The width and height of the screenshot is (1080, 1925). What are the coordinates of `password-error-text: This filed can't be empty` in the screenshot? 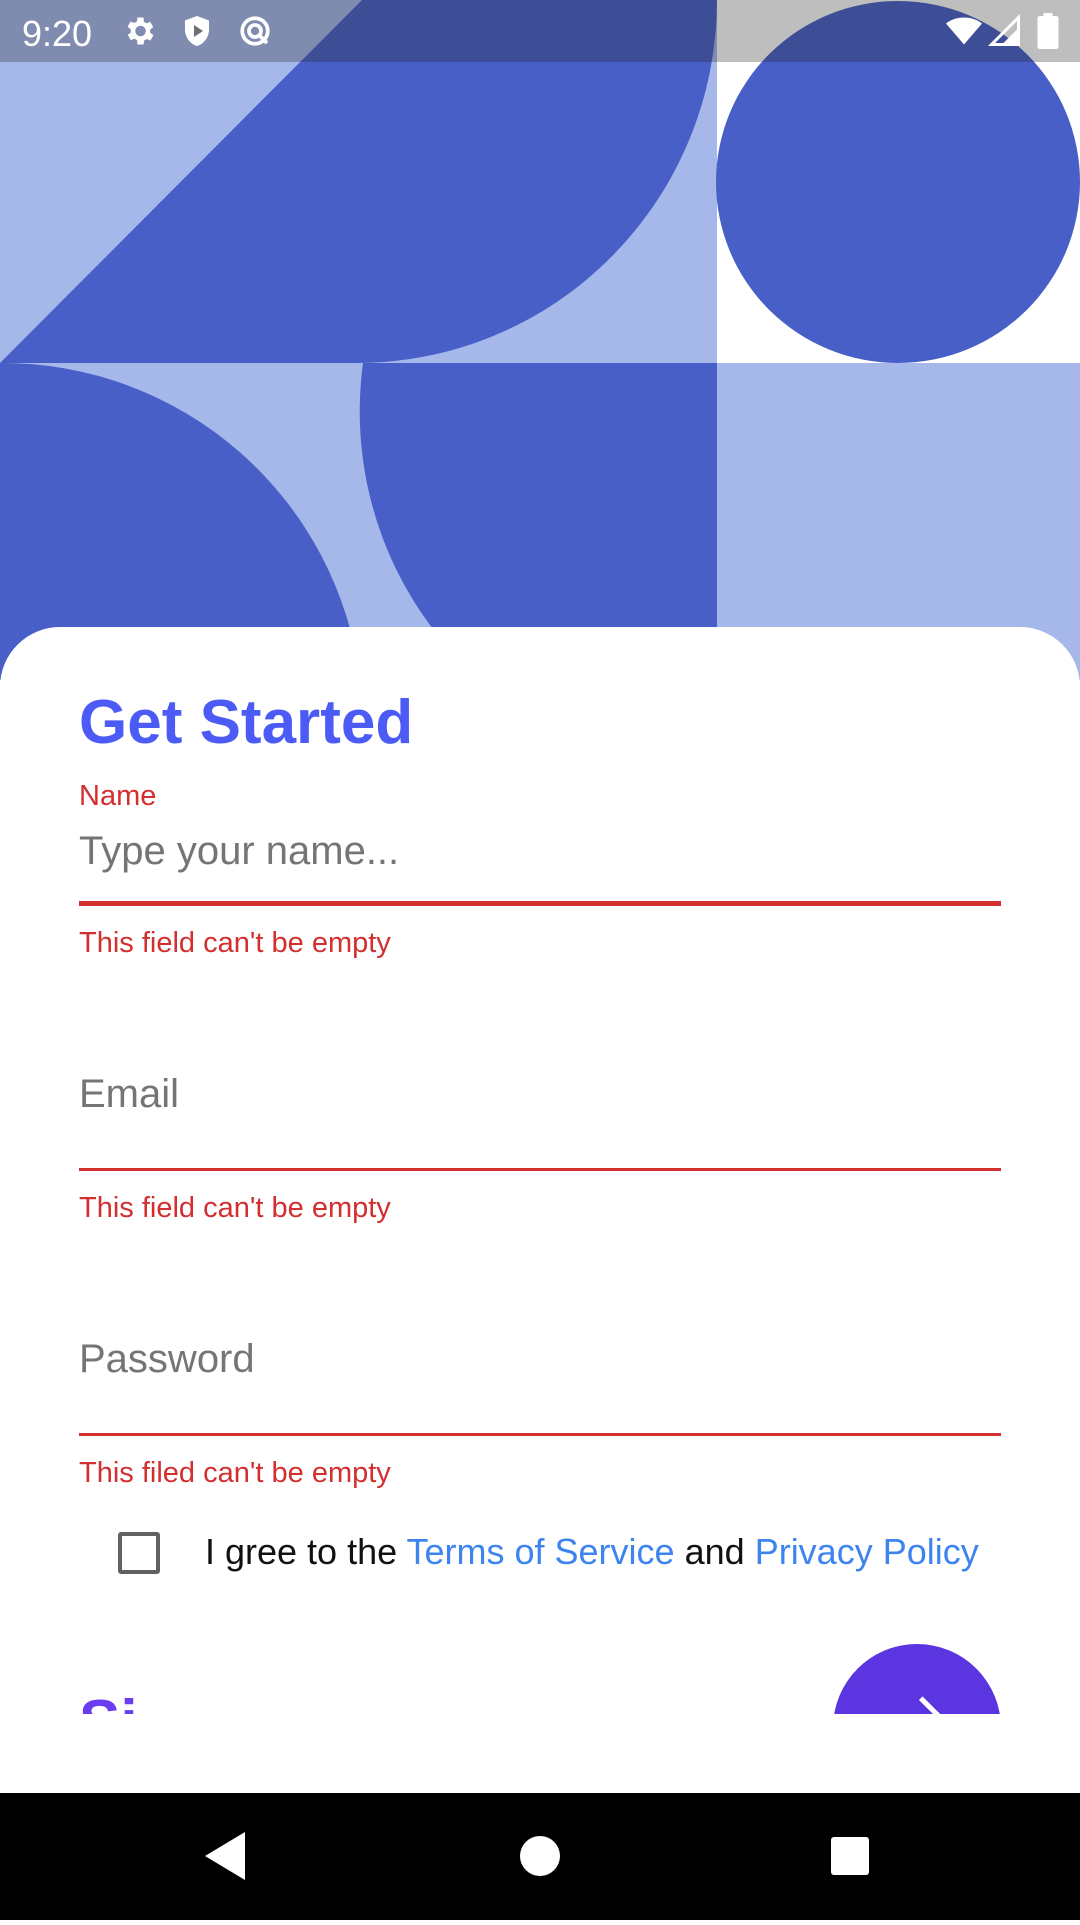 It's located at (235, 1473).